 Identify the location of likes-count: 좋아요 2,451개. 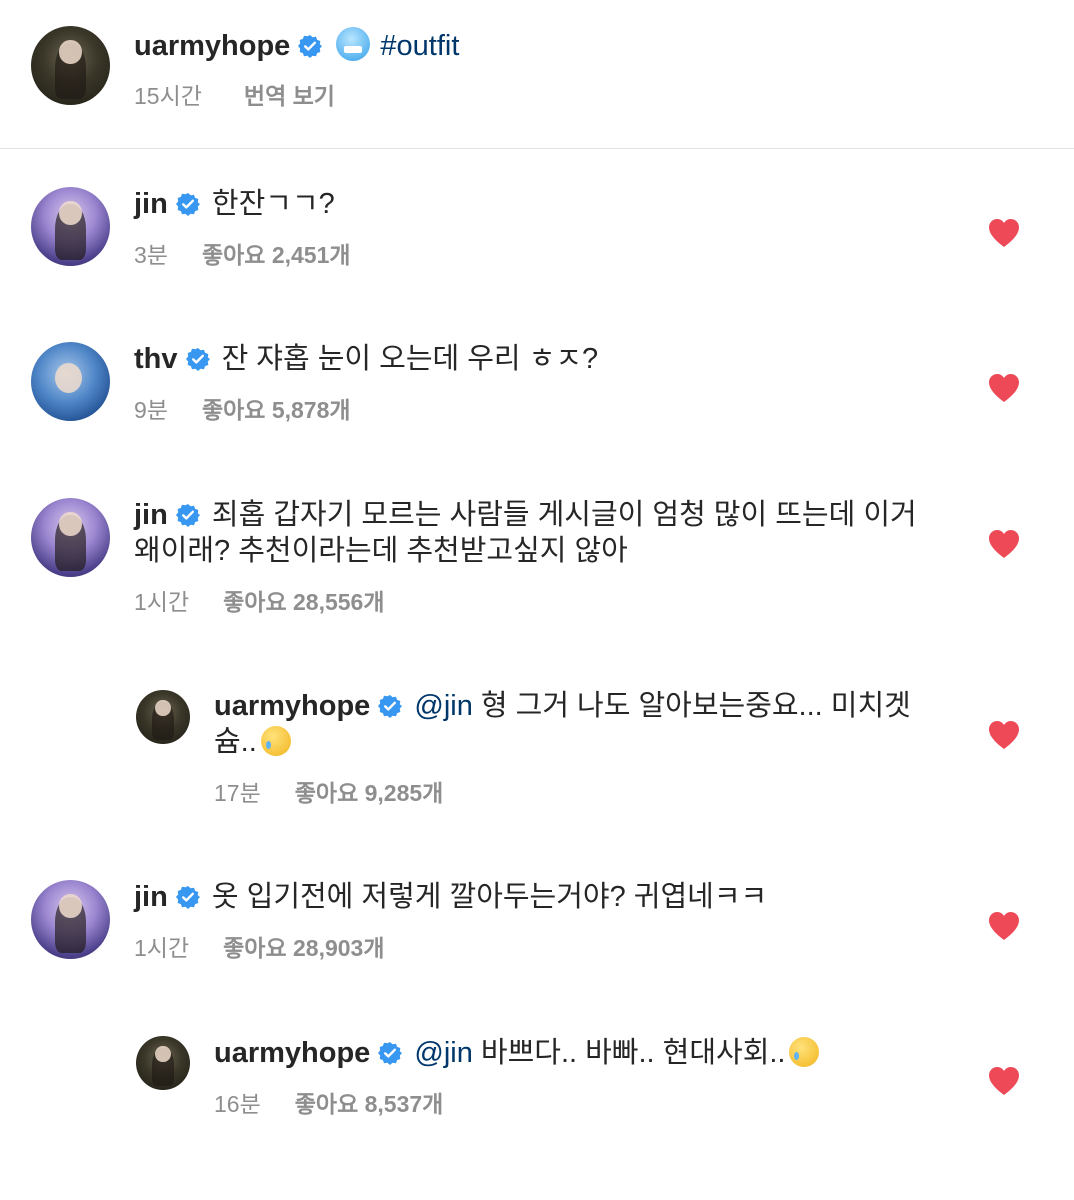
(276, 255).